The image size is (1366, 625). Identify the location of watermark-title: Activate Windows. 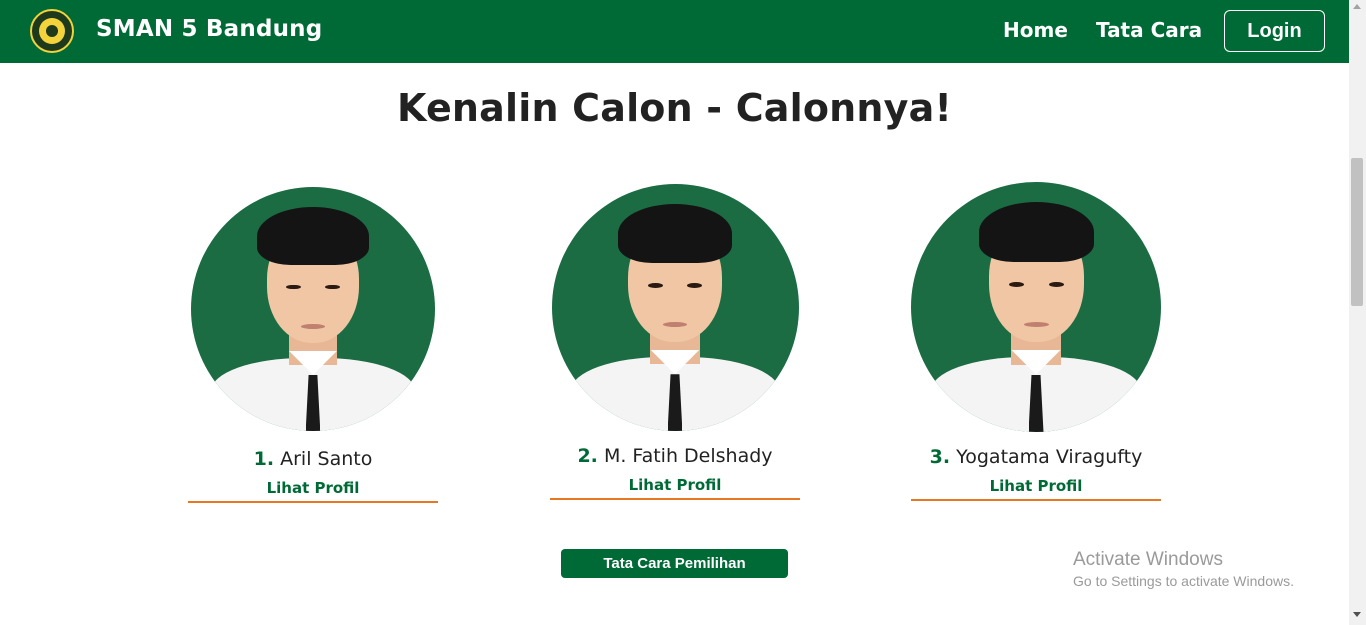
(1148, 559).